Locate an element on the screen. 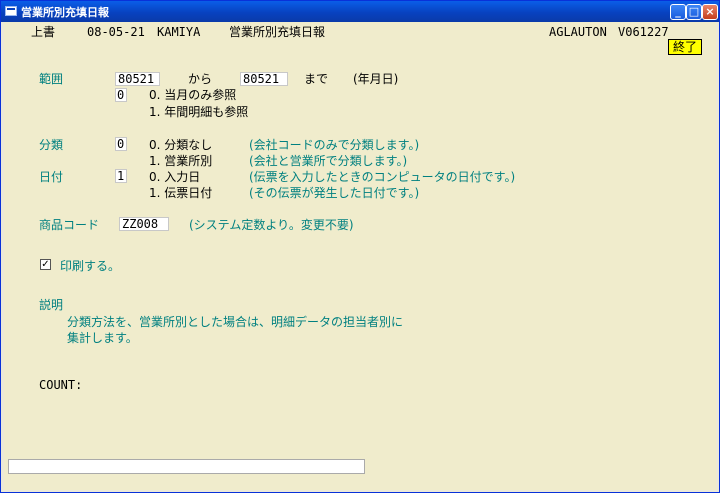  range-label: 範囲 is located at coordinates (51, 79).